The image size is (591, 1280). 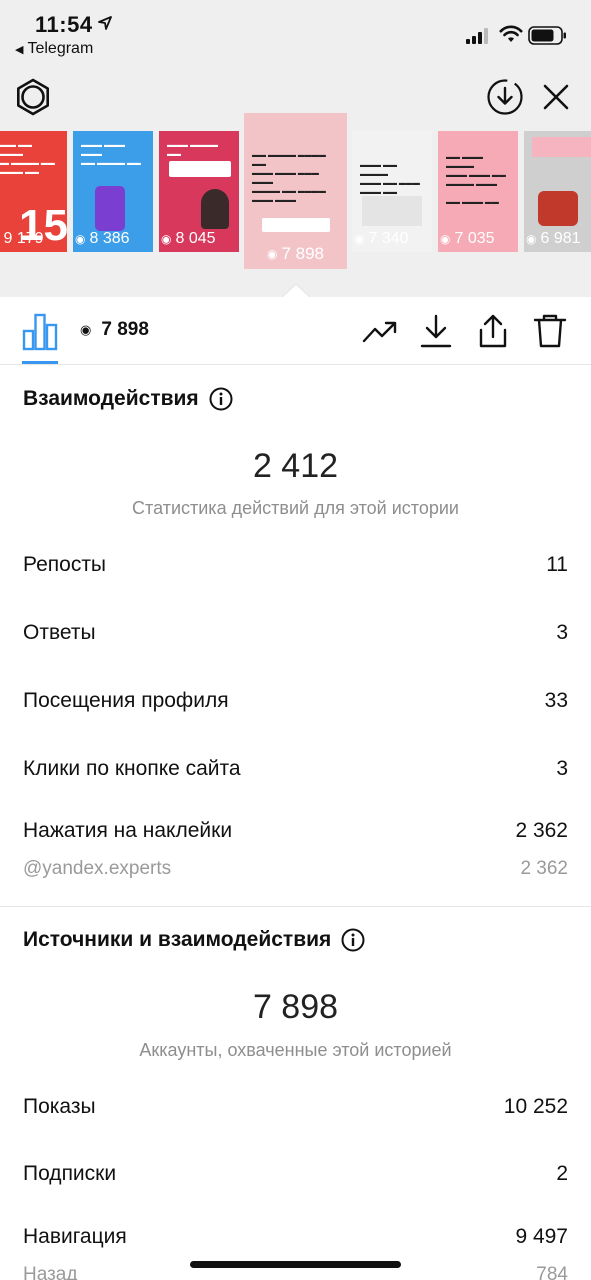 I want to click on story-thumbnail: ▬▬▬ ▬▬▬▬ ▬▬ ◉ 8 045, so click(x=199, y=191).